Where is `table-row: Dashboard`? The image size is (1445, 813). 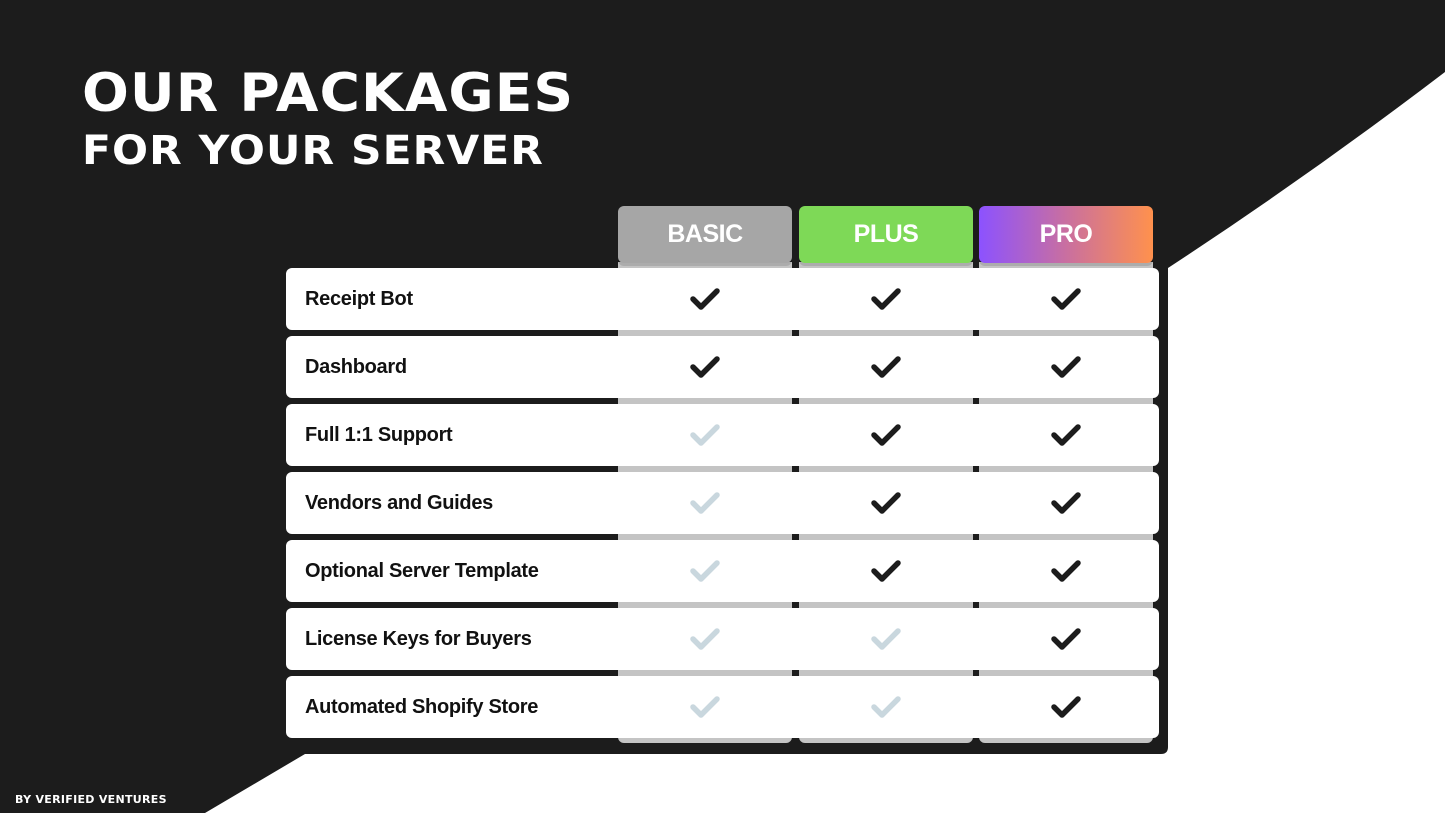
table-row: Dashboard is located at coordinates (722, 367).